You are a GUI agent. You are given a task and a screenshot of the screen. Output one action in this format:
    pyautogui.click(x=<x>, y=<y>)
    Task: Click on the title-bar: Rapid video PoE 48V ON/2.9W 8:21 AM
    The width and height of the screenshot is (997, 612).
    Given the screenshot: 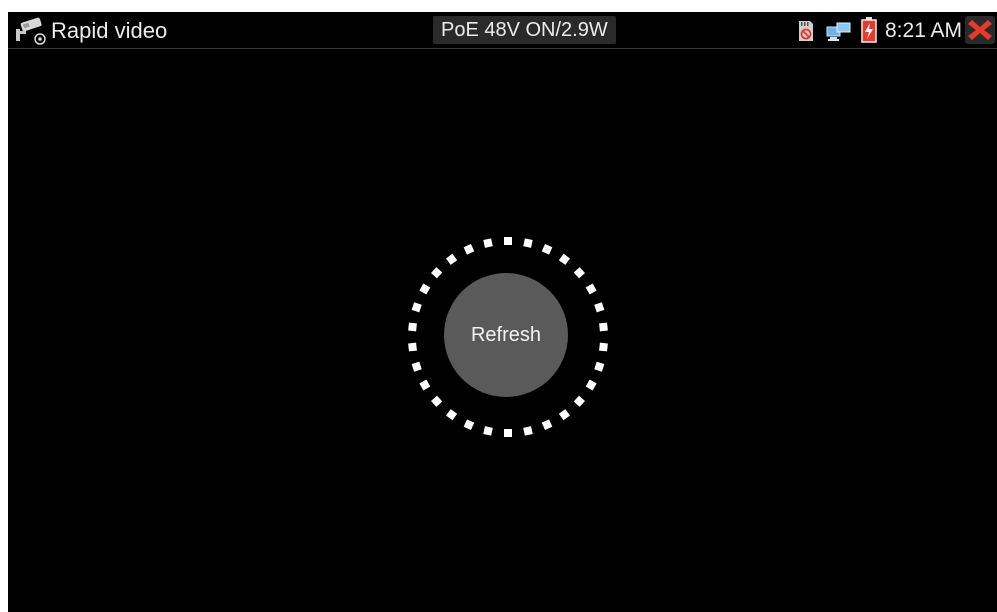 What is the action you would take?
    pyautogui.click(x=502, y=30)
    